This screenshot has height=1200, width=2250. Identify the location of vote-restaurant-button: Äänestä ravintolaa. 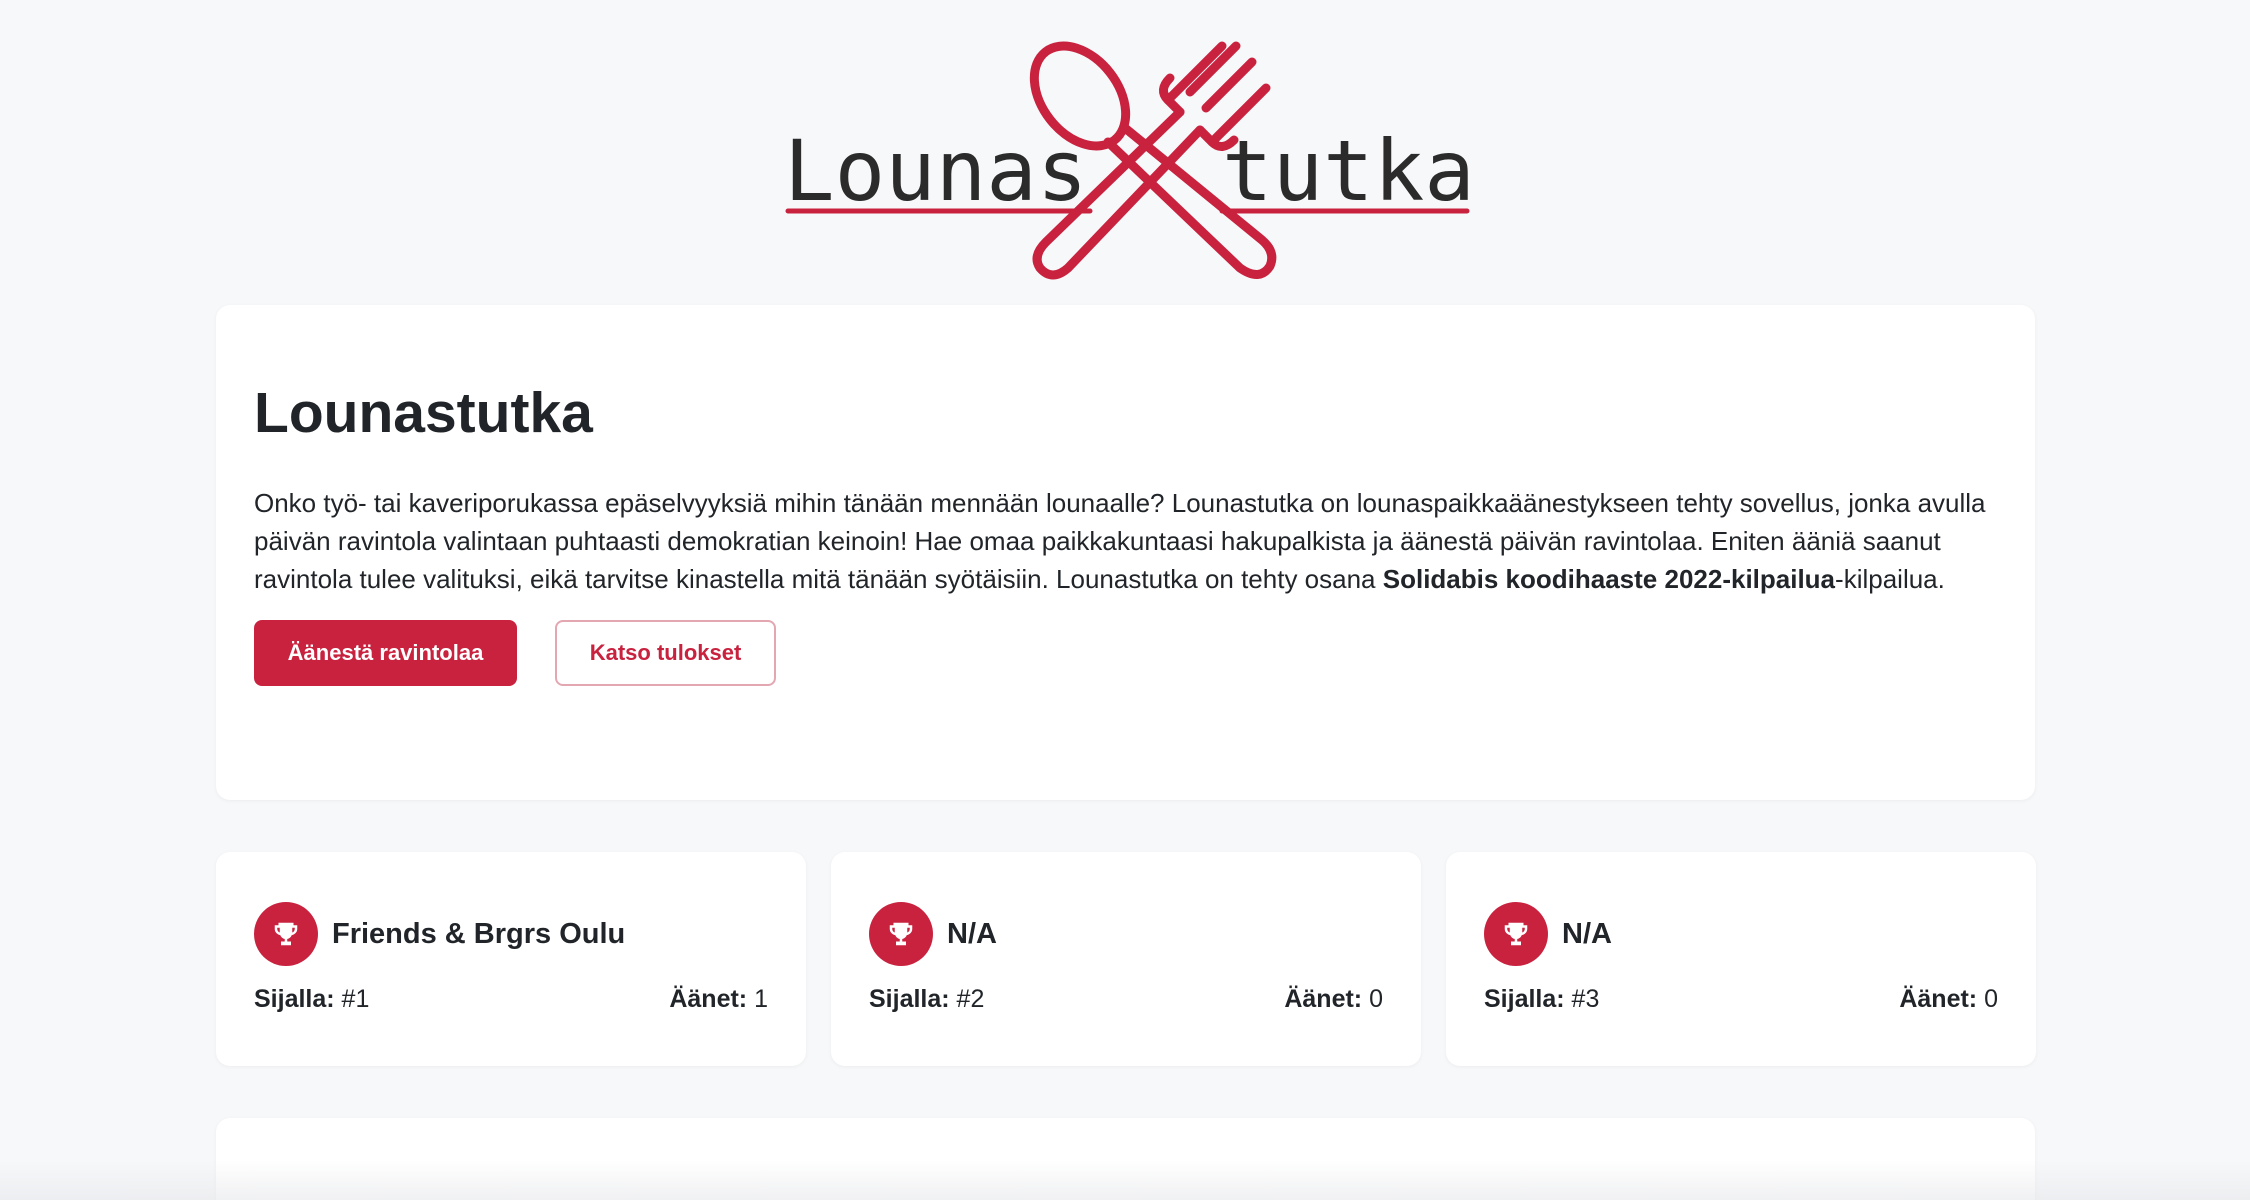
(385, 653).